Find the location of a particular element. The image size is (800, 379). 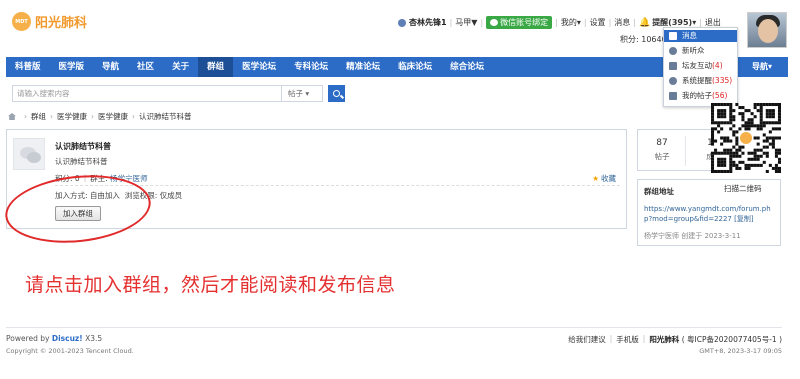

dropdown-item-label: 坛友互动 is located at coordinates (697, 65).